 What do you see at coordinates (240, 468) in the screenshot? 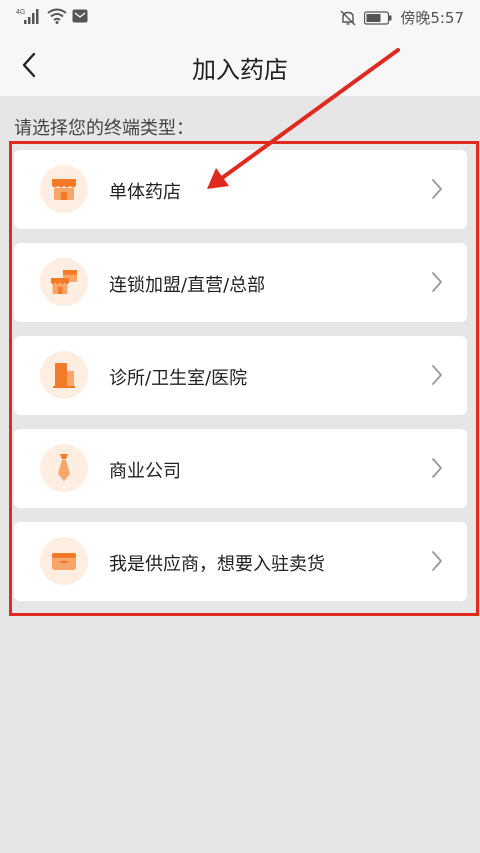
I see `option-commercial-company: 商业公司` at bounding box center [240, 468].